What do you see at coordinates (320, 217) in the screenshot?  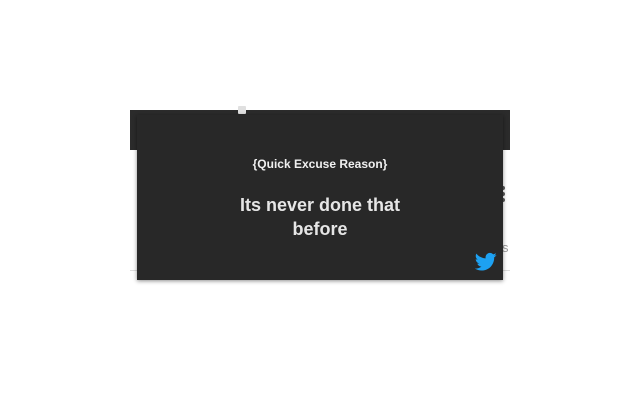 I see `excuse-message: Its never done that before` at bounding box center [320, 217].